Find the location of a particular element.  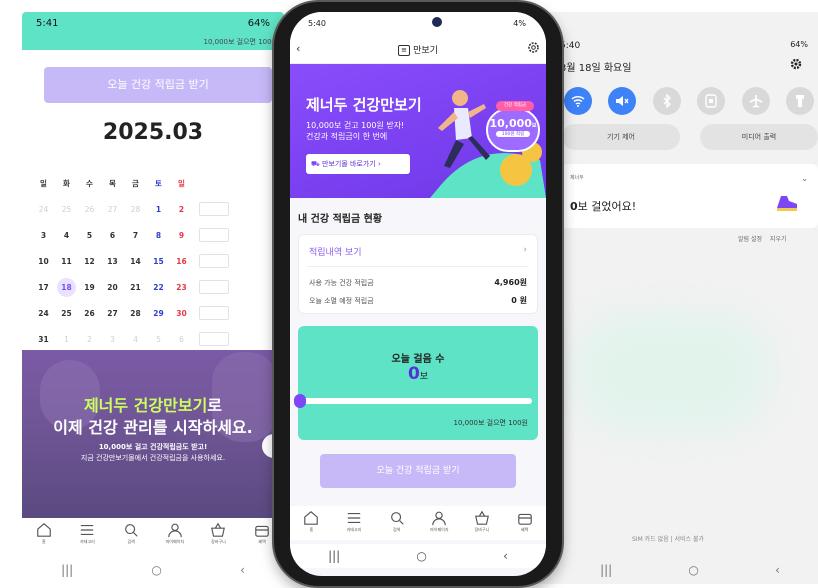

calendar-day: 16 is located at coordinates (181, 261).